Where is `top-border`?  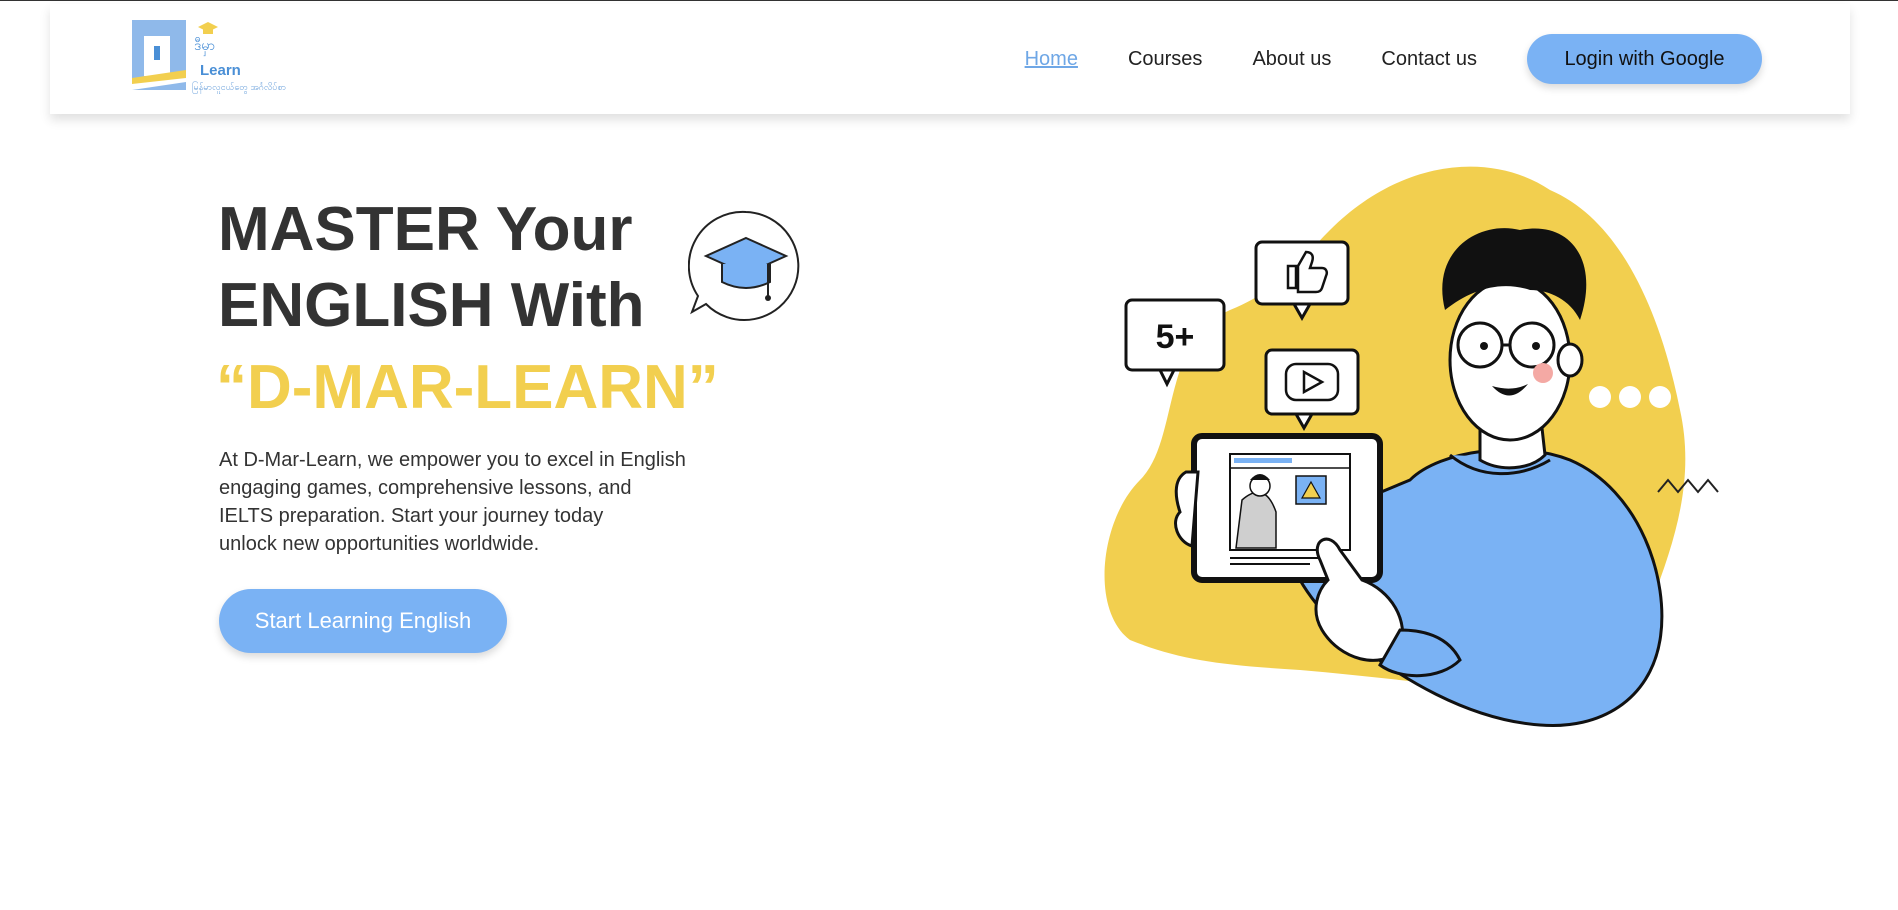 top-border is located at coordinates (949, 0).